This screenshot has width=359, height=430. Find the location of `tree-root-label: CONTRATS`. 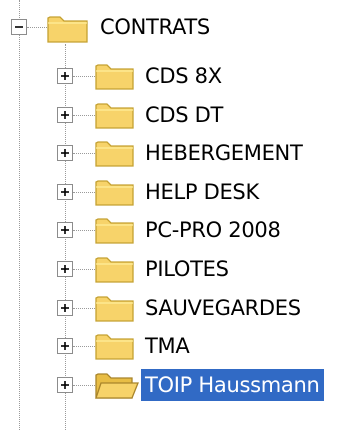

tree-root-label: CONTRATS is located at coordinates (155, 27).